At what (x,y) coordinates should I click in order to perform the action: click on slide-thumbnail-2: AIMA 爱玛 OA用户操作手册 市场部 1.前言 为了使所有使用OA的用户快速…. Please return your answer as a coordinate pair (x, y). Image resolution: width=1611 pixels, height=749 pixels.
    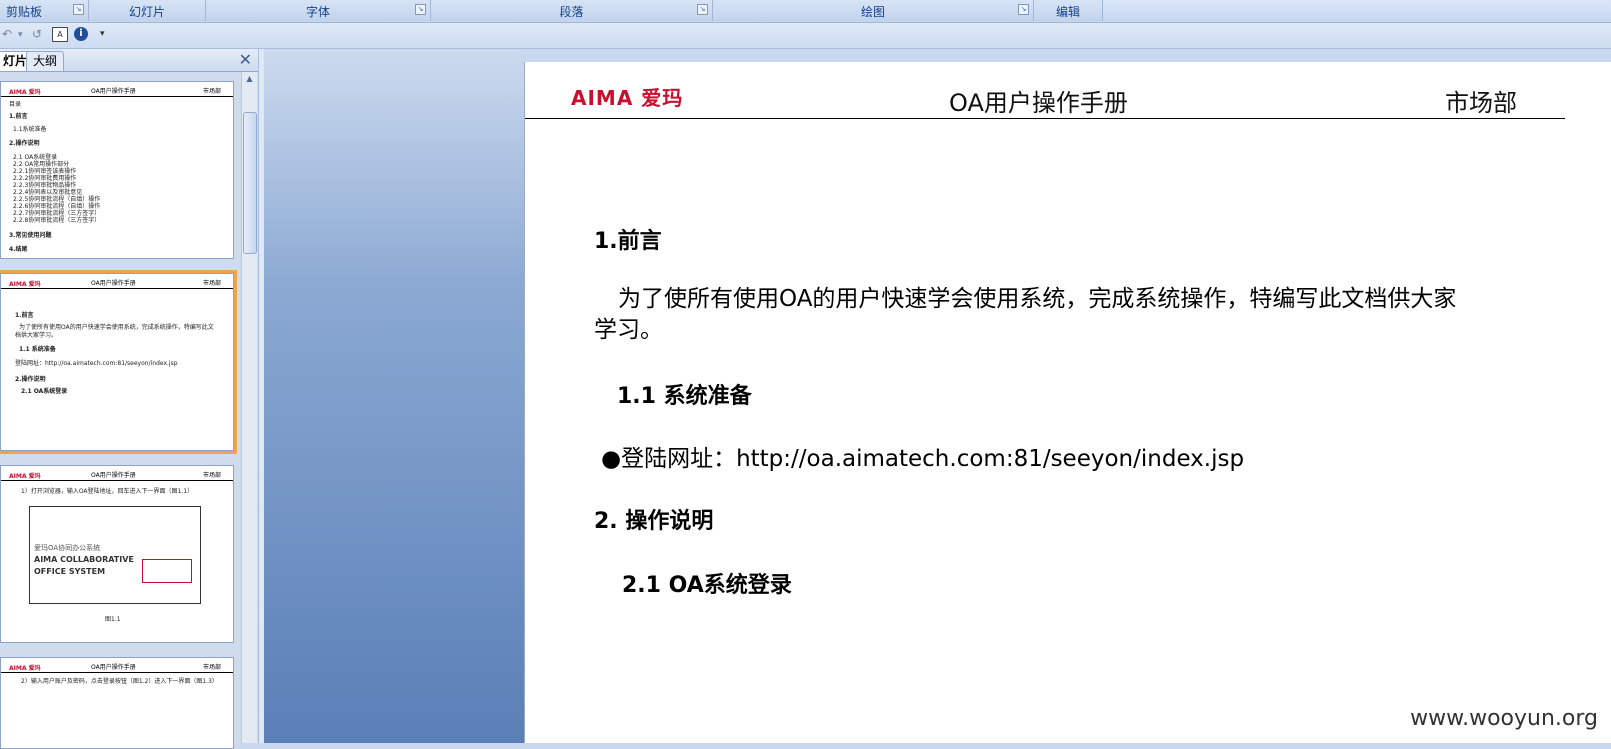
    Looking at the image, I should click on (118, 362).